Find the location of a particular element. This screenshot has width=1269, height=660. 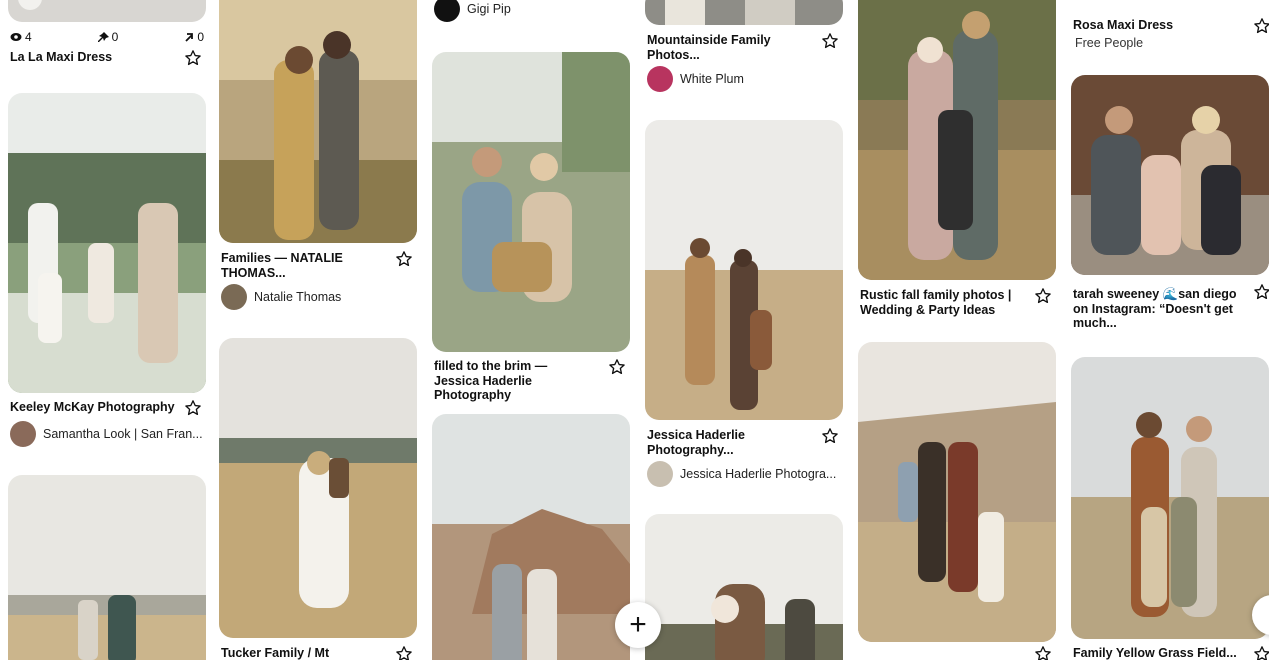

pin-title: La La Maxi Dress is located at coordinates (90, 57).